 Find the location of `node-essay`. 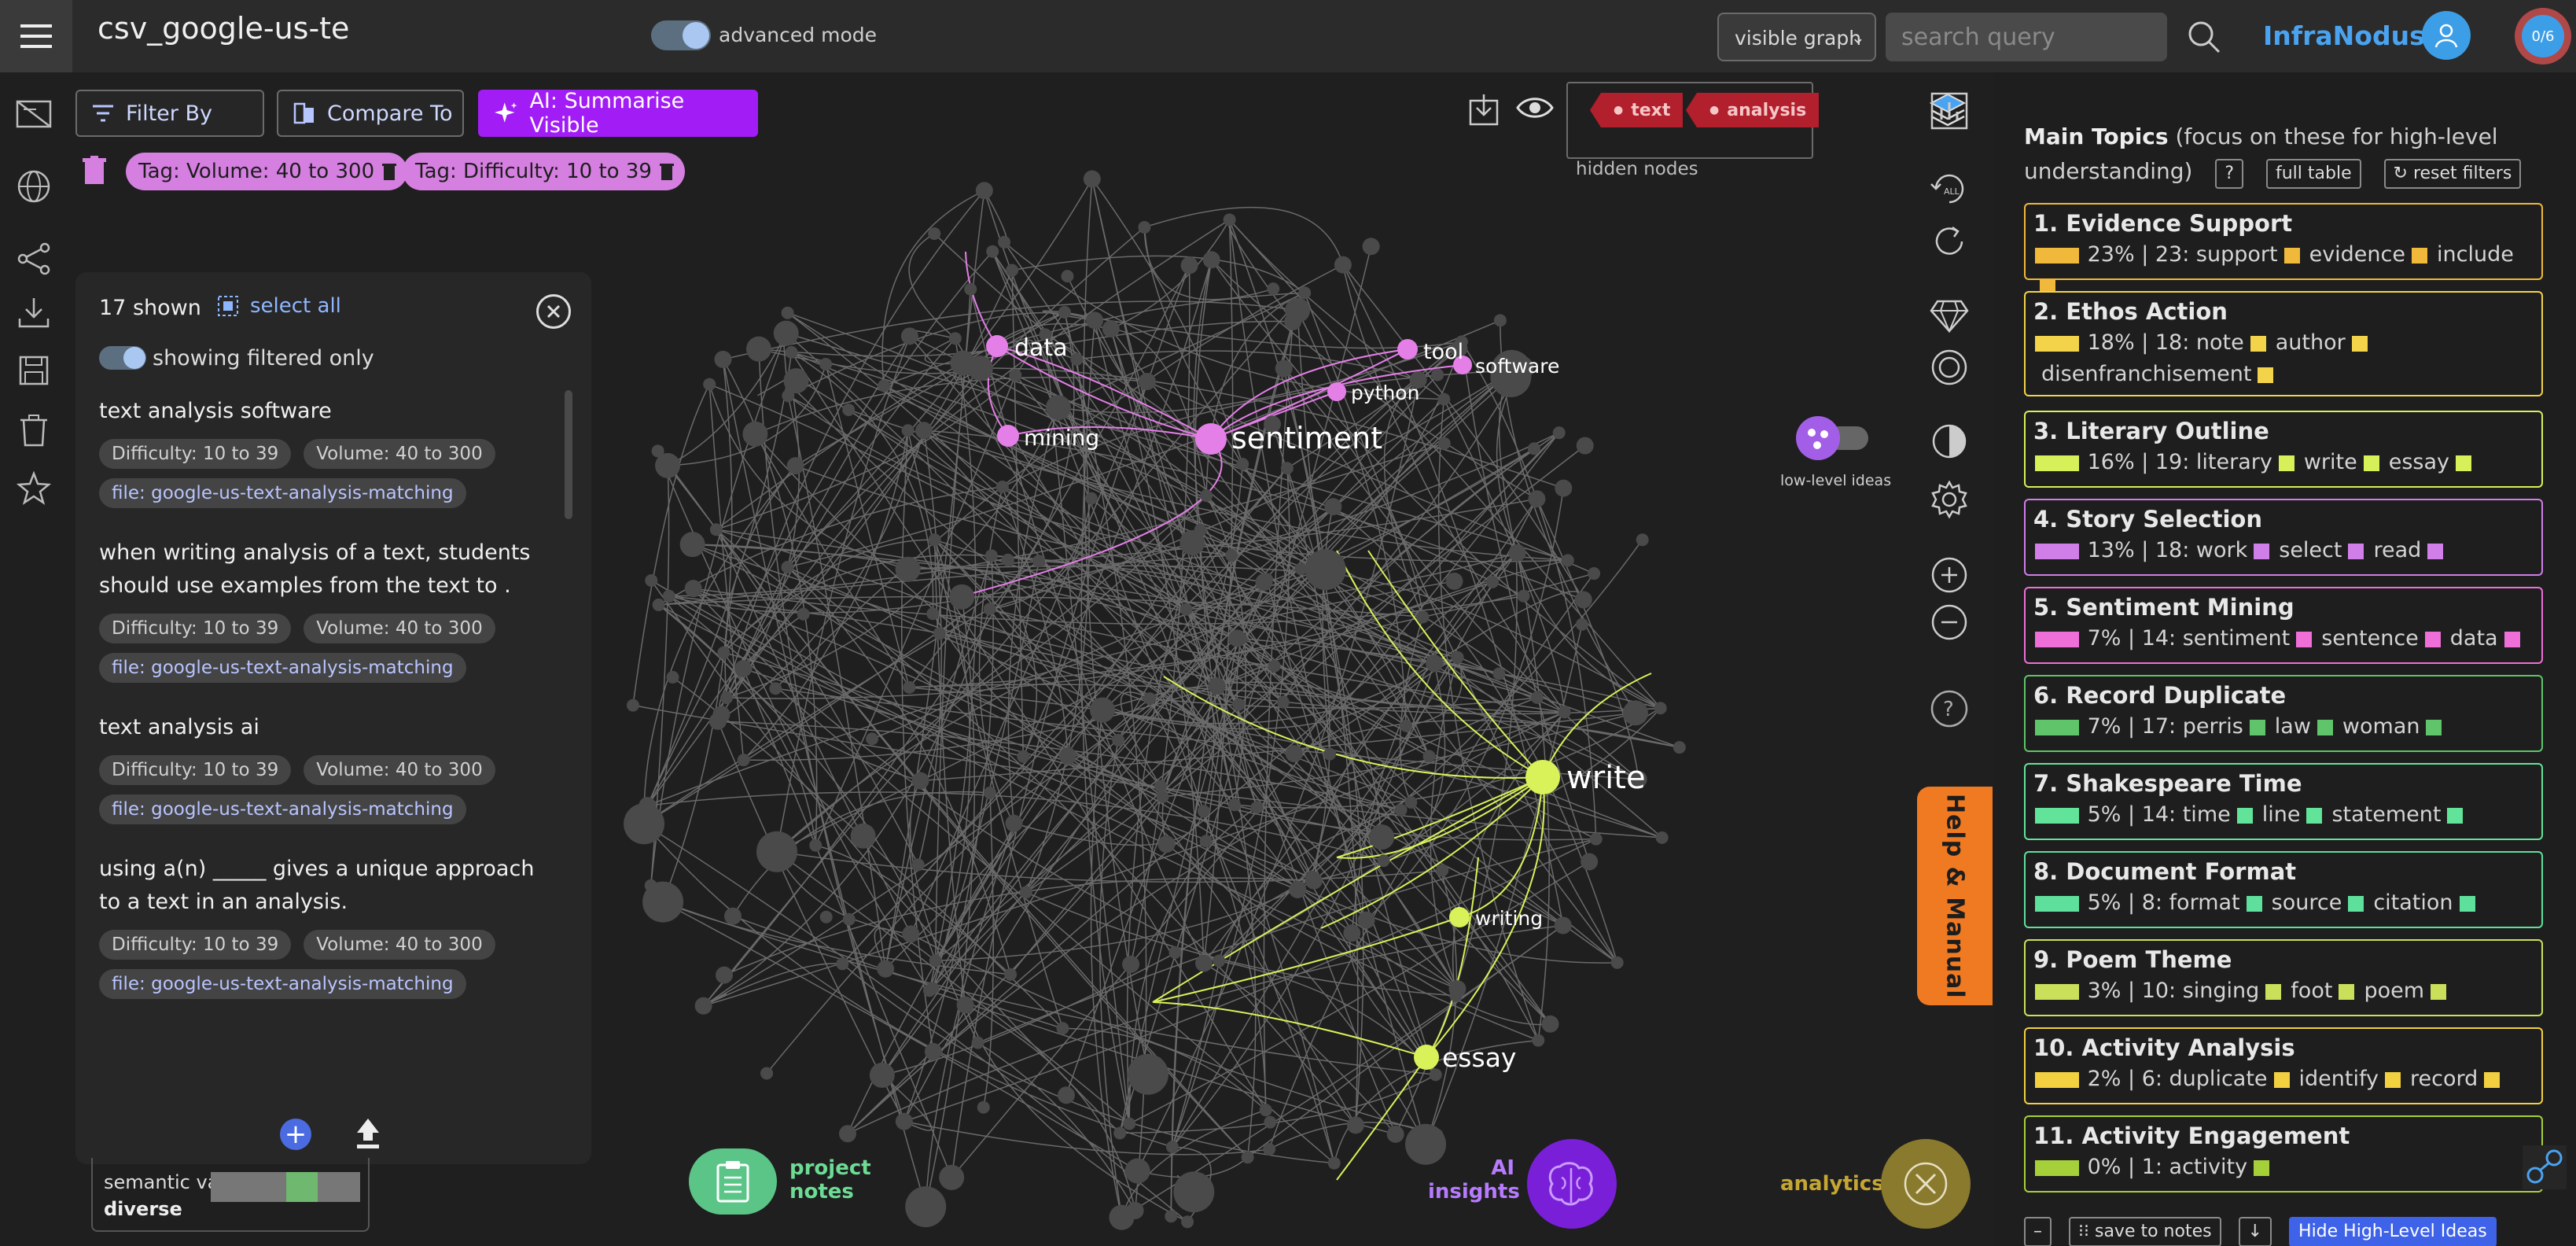

node-essay is located at coordinates (1426, 1058).